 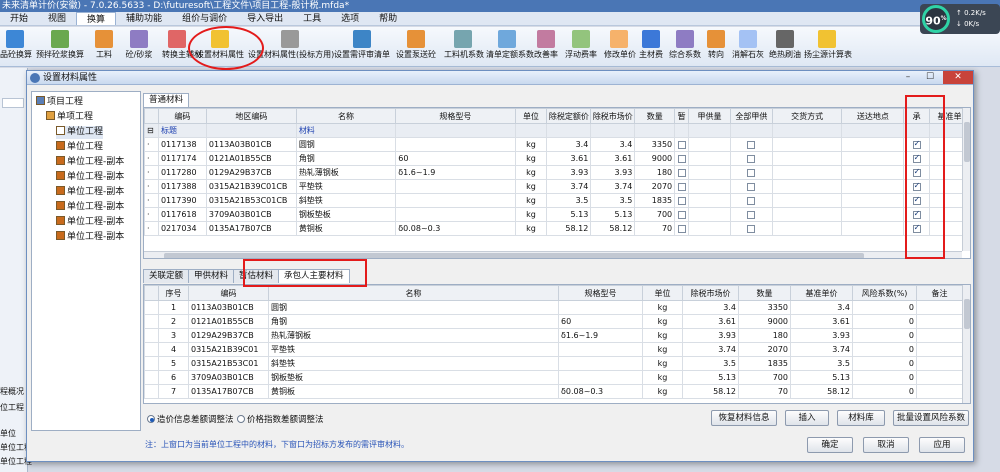 What do you see at coordinates (173, 335) in the screenshot?
I see `cell-no: 3` at bounding box center [173, 335].